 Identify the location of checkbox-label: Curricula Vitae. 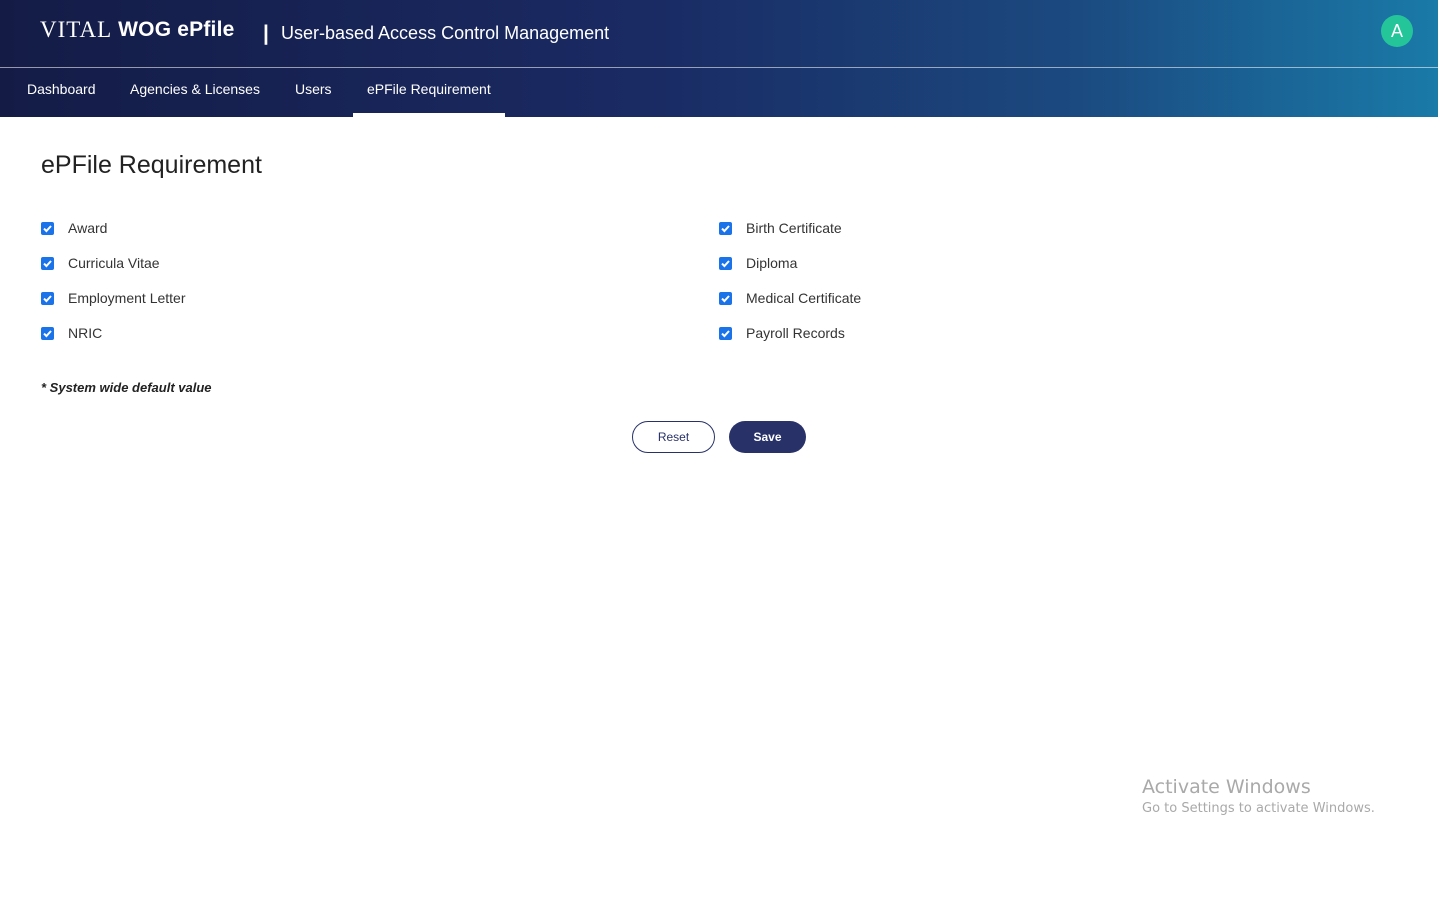
(114, 263).